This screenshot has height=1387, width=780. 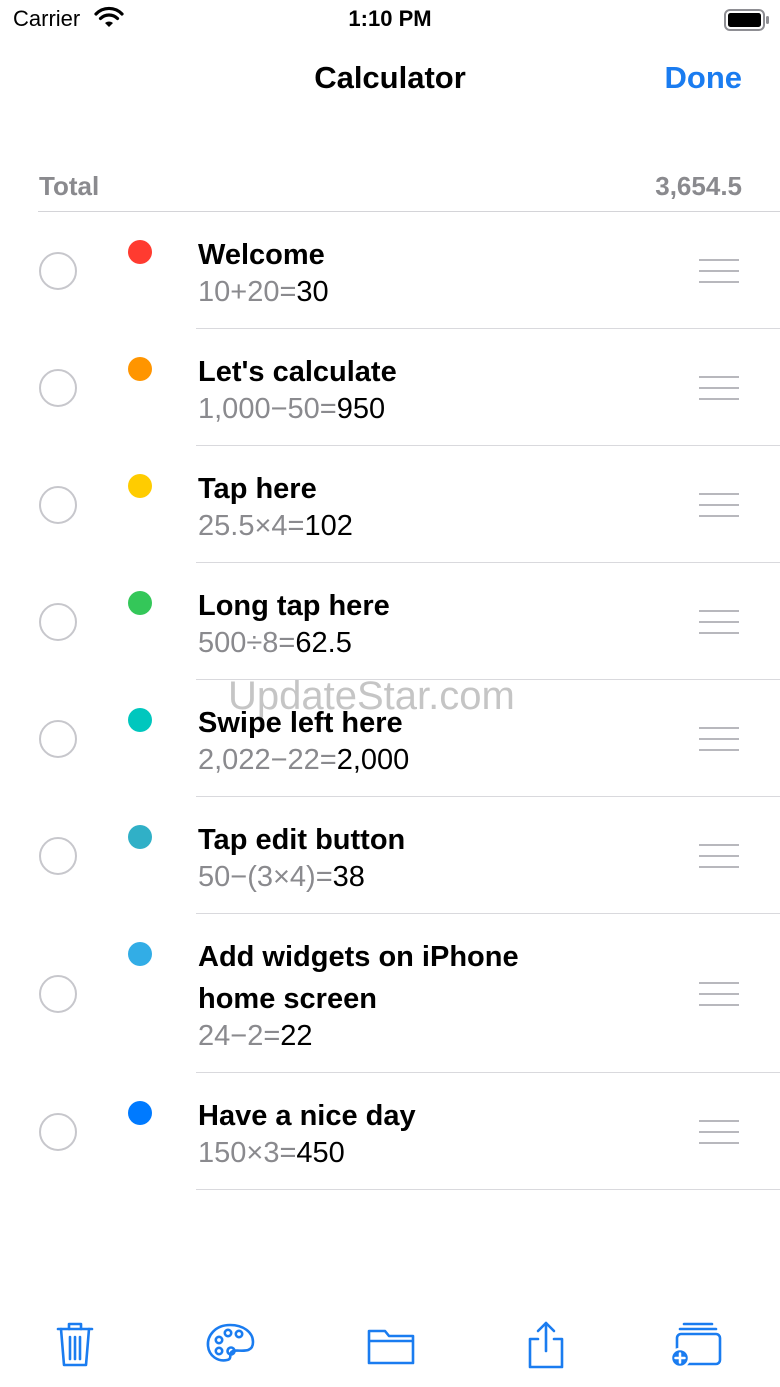 I want to click on item-title: Have a nice day, so click(x=307, y=1116).